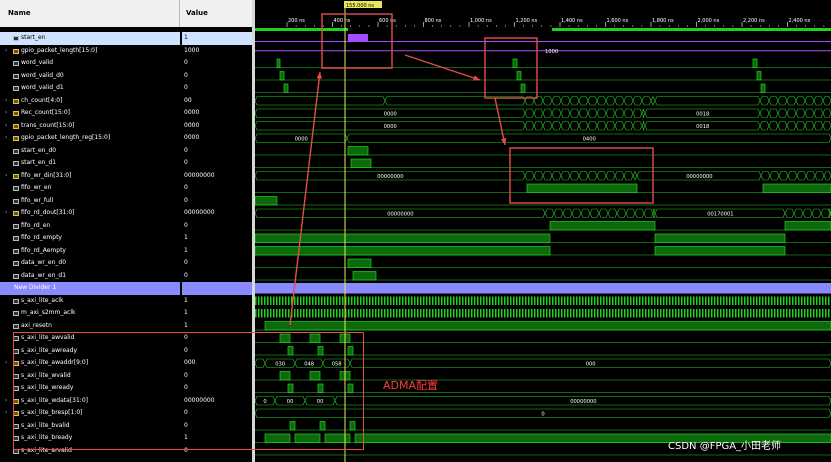 Image resolution: width=831 pixels, height=462 pixels. Describe the element at coordinates (90, 276) in the screenshot. I see `signal-name-cell: data_wr_en_d1` at that location.